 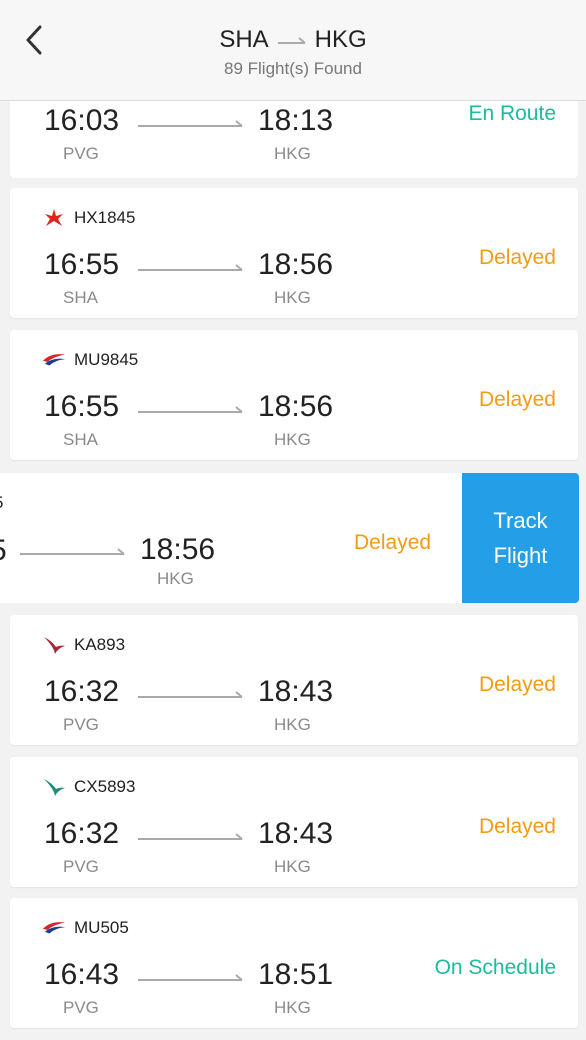 I want to click on airline-info: MU505, so click(x=85, y=928).